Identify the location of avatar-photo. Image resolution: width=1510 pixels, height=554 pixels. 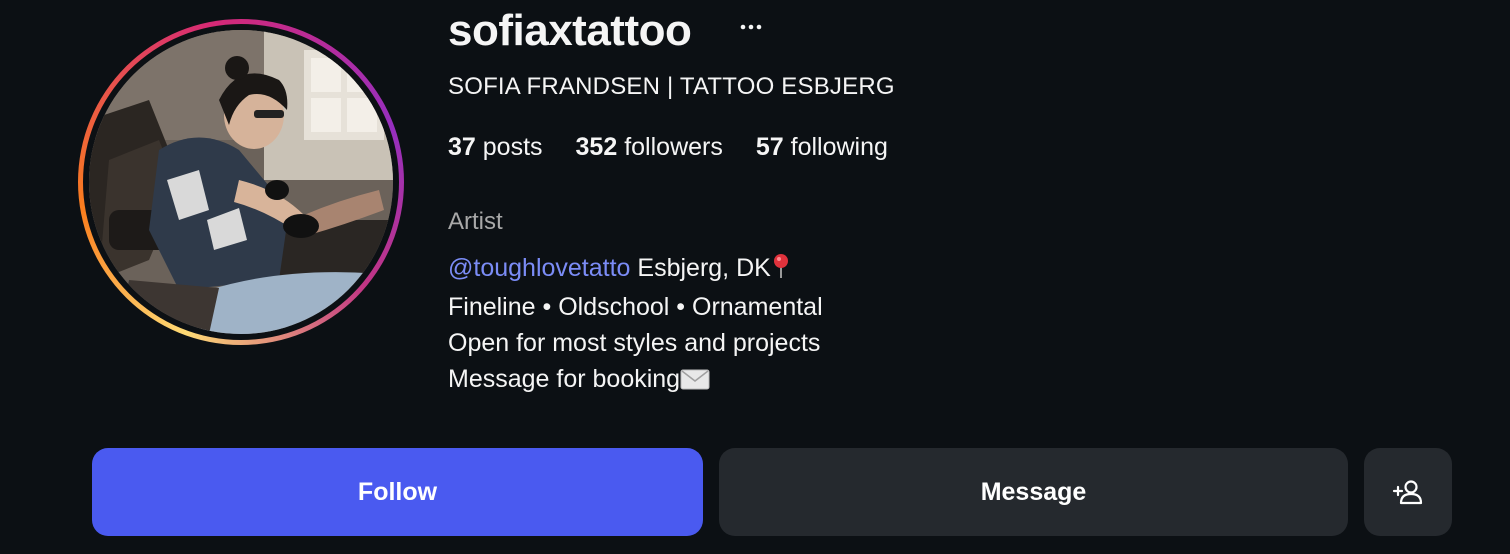
(241, 182).